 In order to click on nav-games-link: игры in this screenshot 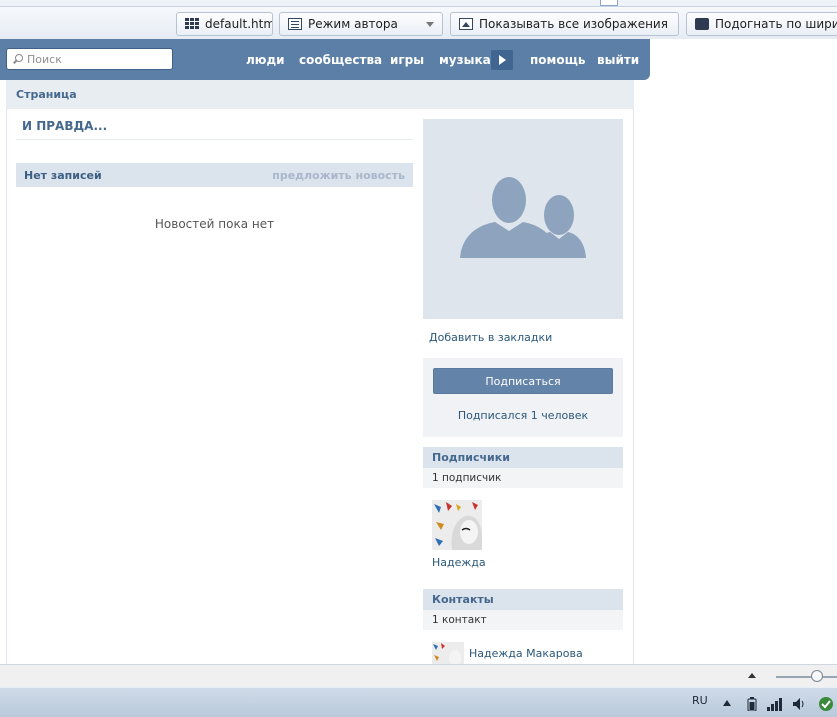, I will do `click(407, 60)`.